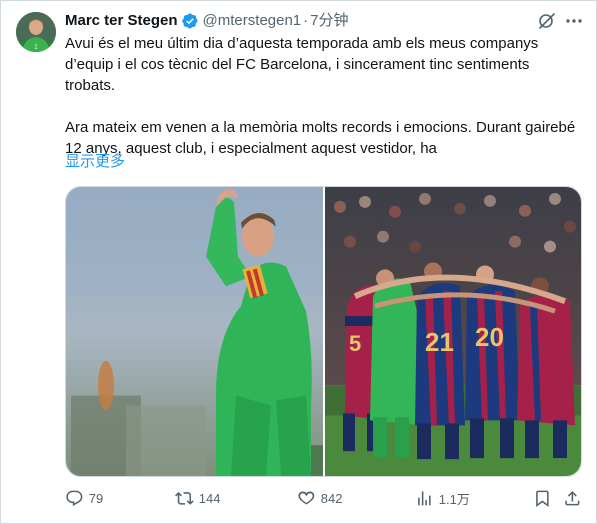 The width and height of the screenshot is (597, 524). I want to click on action-bar: 79 144 842 1.1万, so click(323, 498).